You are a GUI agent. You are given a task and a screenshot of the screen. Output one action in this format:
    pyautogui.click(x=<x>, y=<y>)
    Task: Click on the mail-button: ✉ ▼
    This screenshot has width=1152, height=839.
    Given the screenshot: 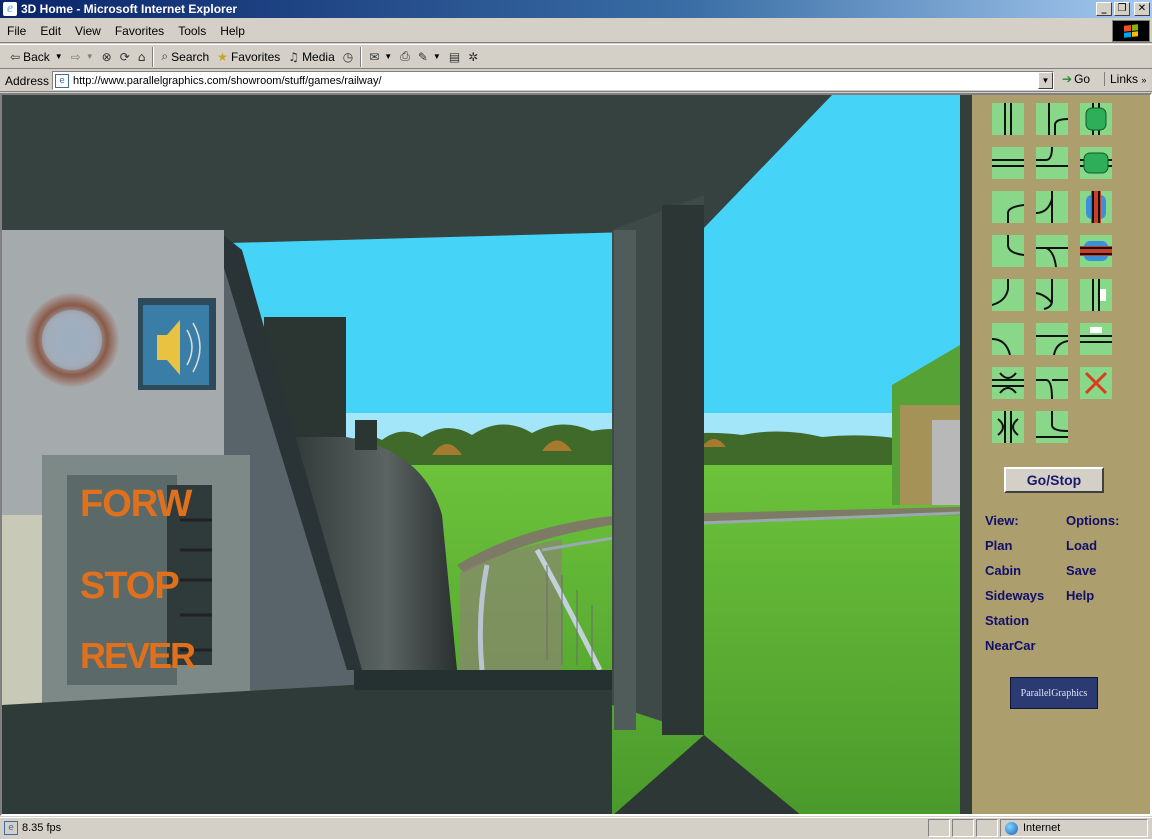 What is the action you would take?
    pyautogui.click(x=380, y=57)
    